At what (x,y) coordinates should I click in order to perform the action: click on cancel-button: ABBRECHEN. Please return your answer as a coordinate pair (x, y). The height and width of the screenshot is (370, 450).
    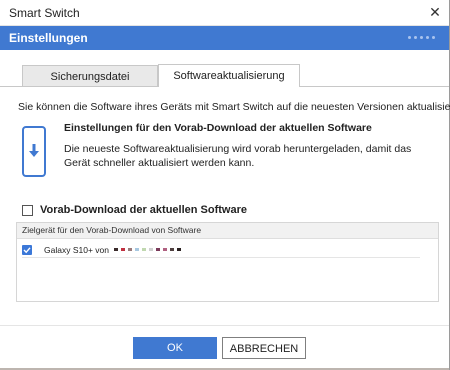
    Looking at the image, I should click on (264, 348).